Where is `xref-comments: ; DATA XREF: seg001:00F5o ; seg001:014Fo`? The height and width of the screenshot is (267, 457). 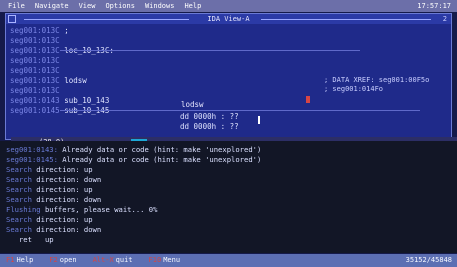 xref-comments: ; DATA XREF: seg001:00F5o ; seg001:014Fo is located at coordinates (376, 85).